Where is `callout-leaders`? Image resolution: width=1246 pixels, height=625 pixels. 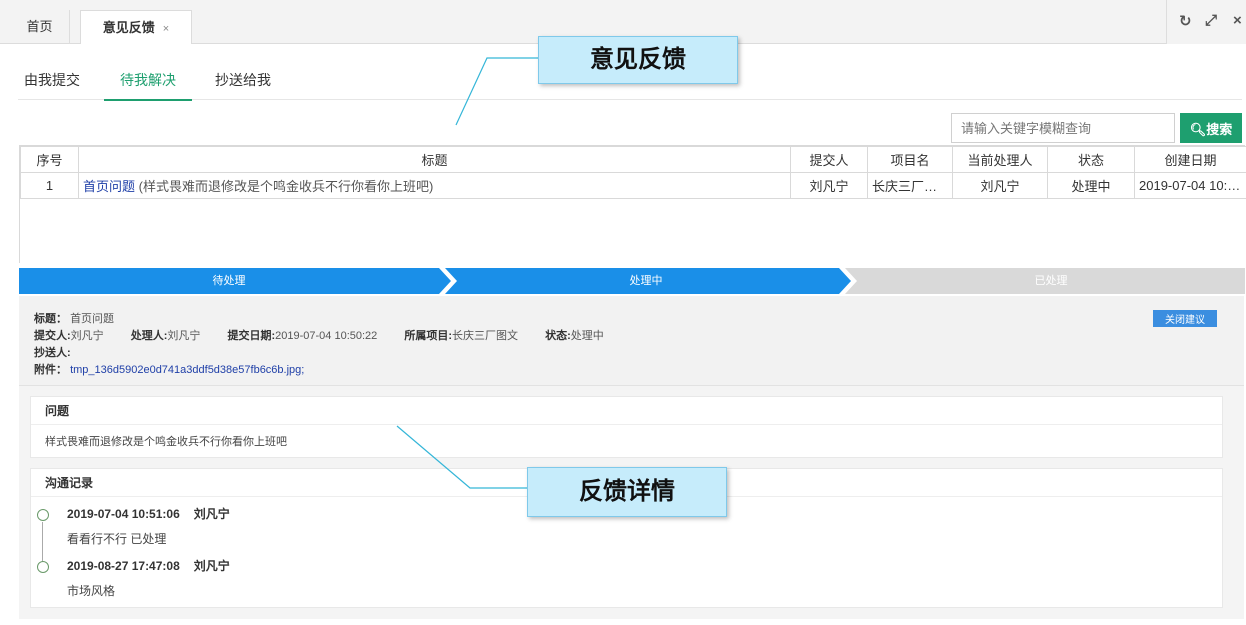
callout-leaders is located at coordinates (468, 273).